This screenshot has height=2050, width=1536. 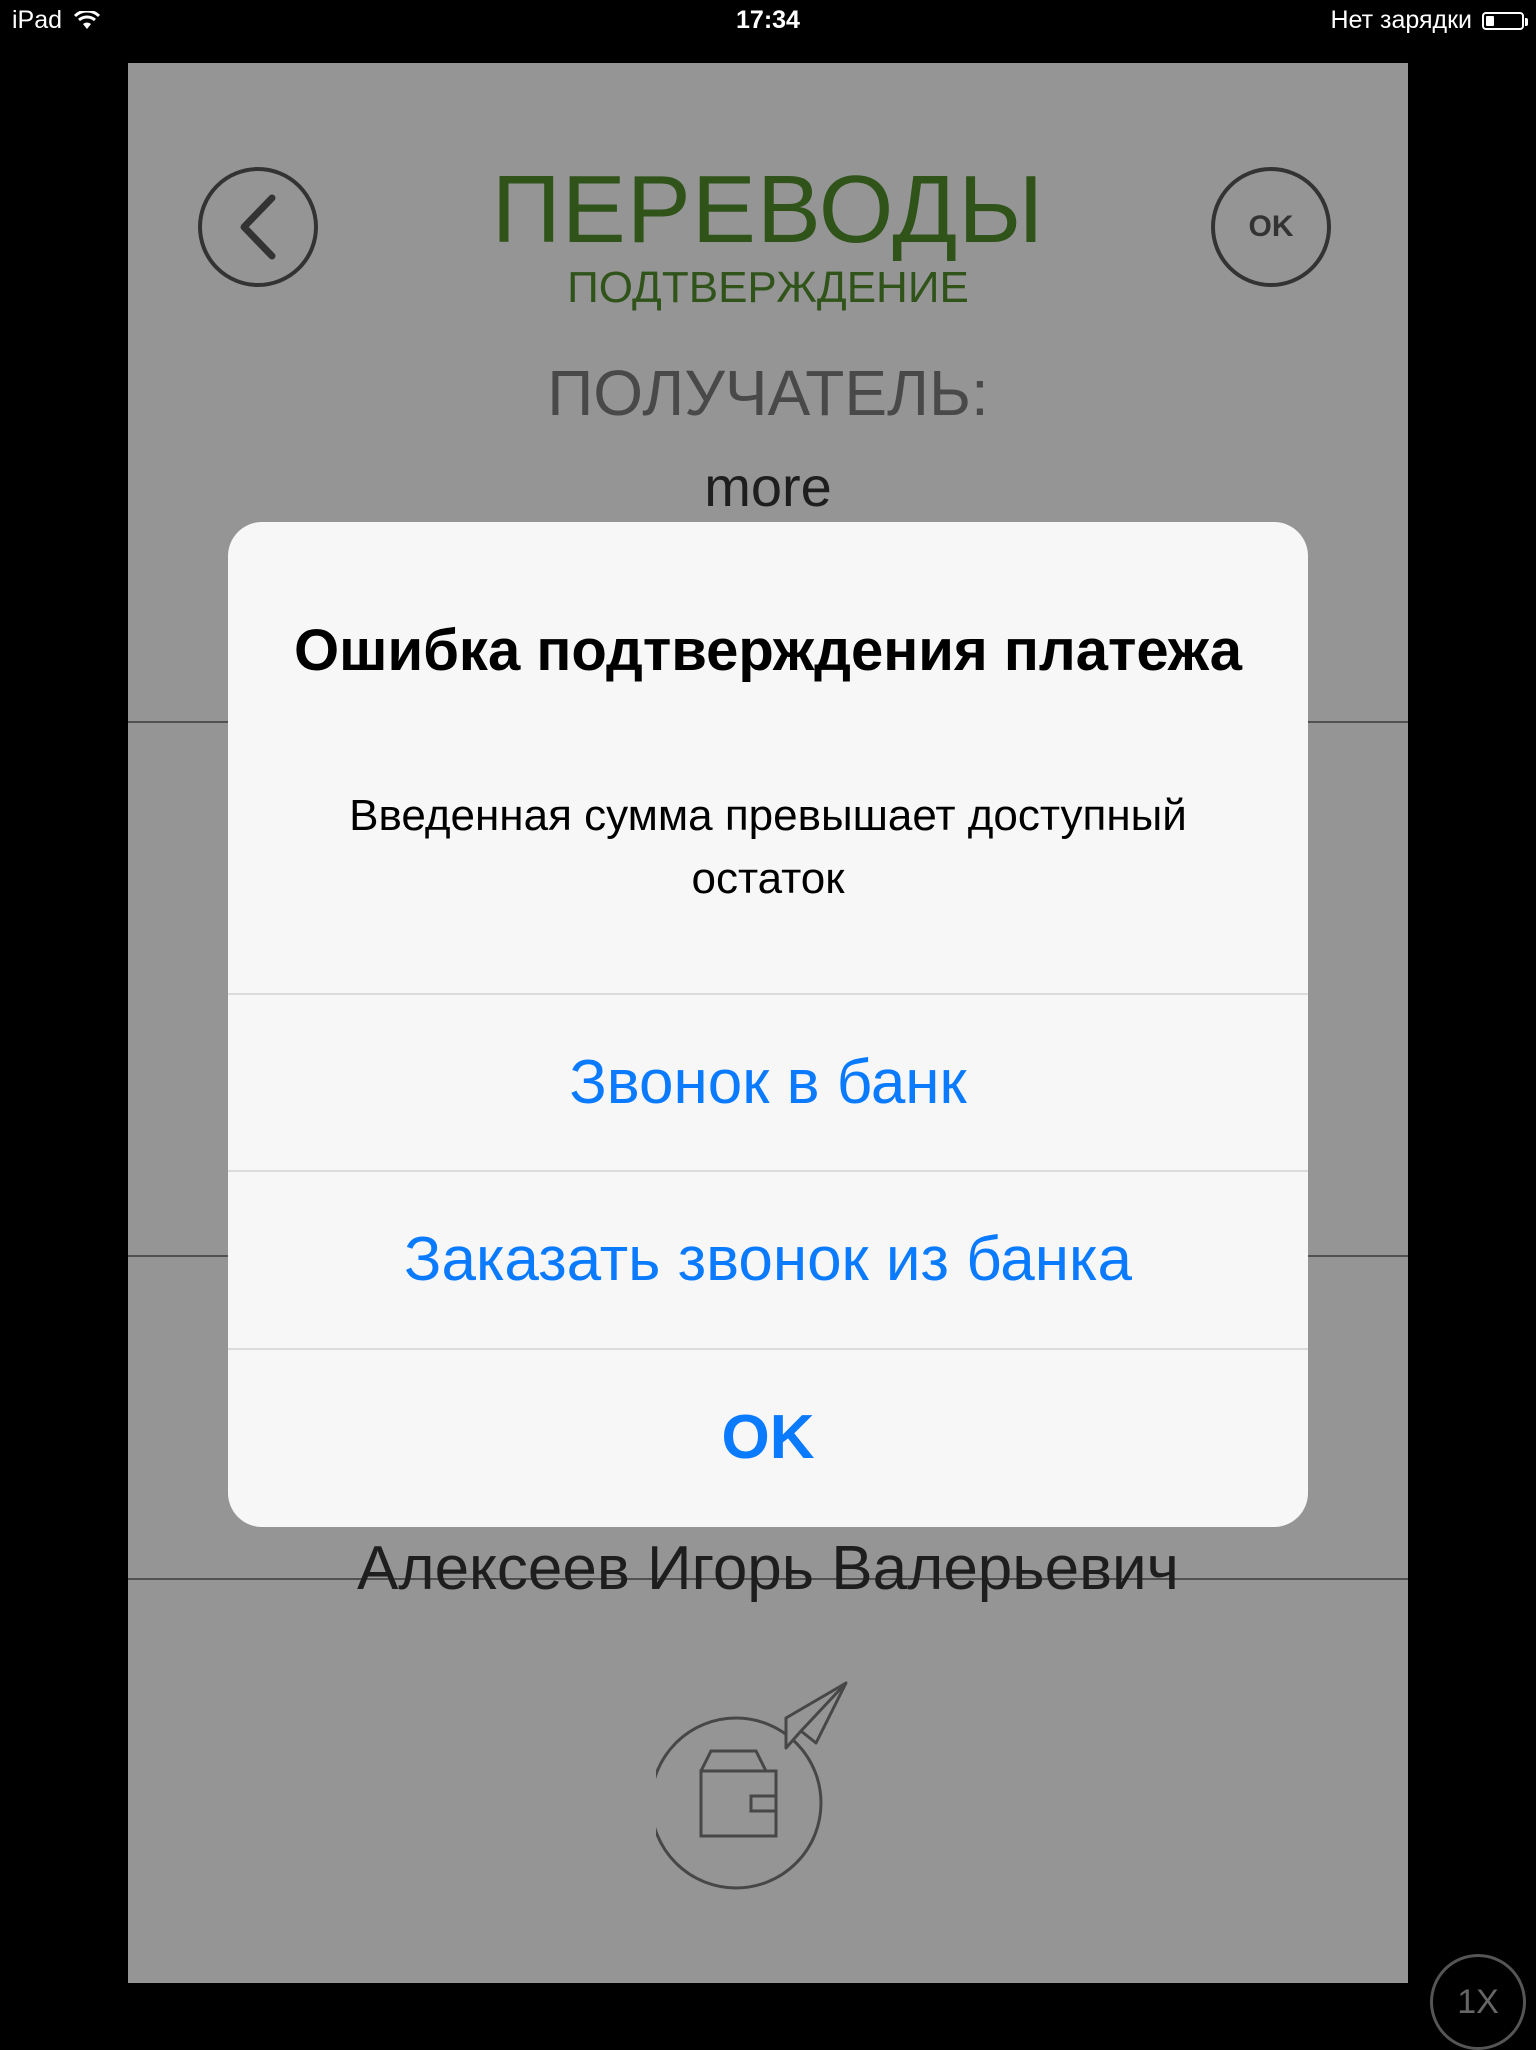 I want to click on status-time: 17:34, so click(x=768, y=20).